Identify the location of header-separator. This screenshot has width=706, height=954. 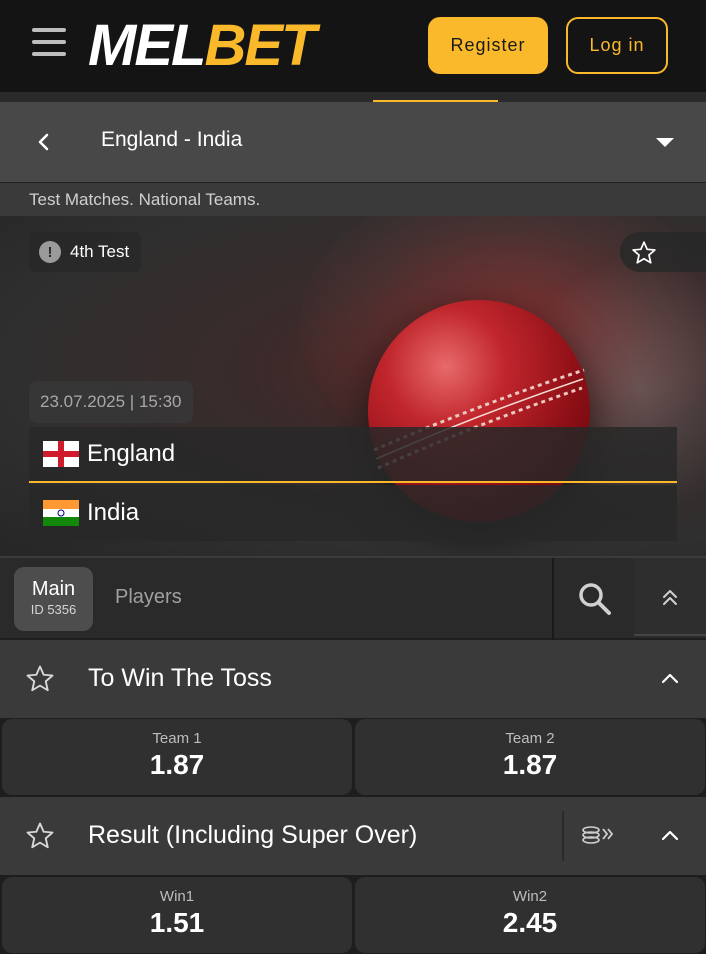
(353, 97).